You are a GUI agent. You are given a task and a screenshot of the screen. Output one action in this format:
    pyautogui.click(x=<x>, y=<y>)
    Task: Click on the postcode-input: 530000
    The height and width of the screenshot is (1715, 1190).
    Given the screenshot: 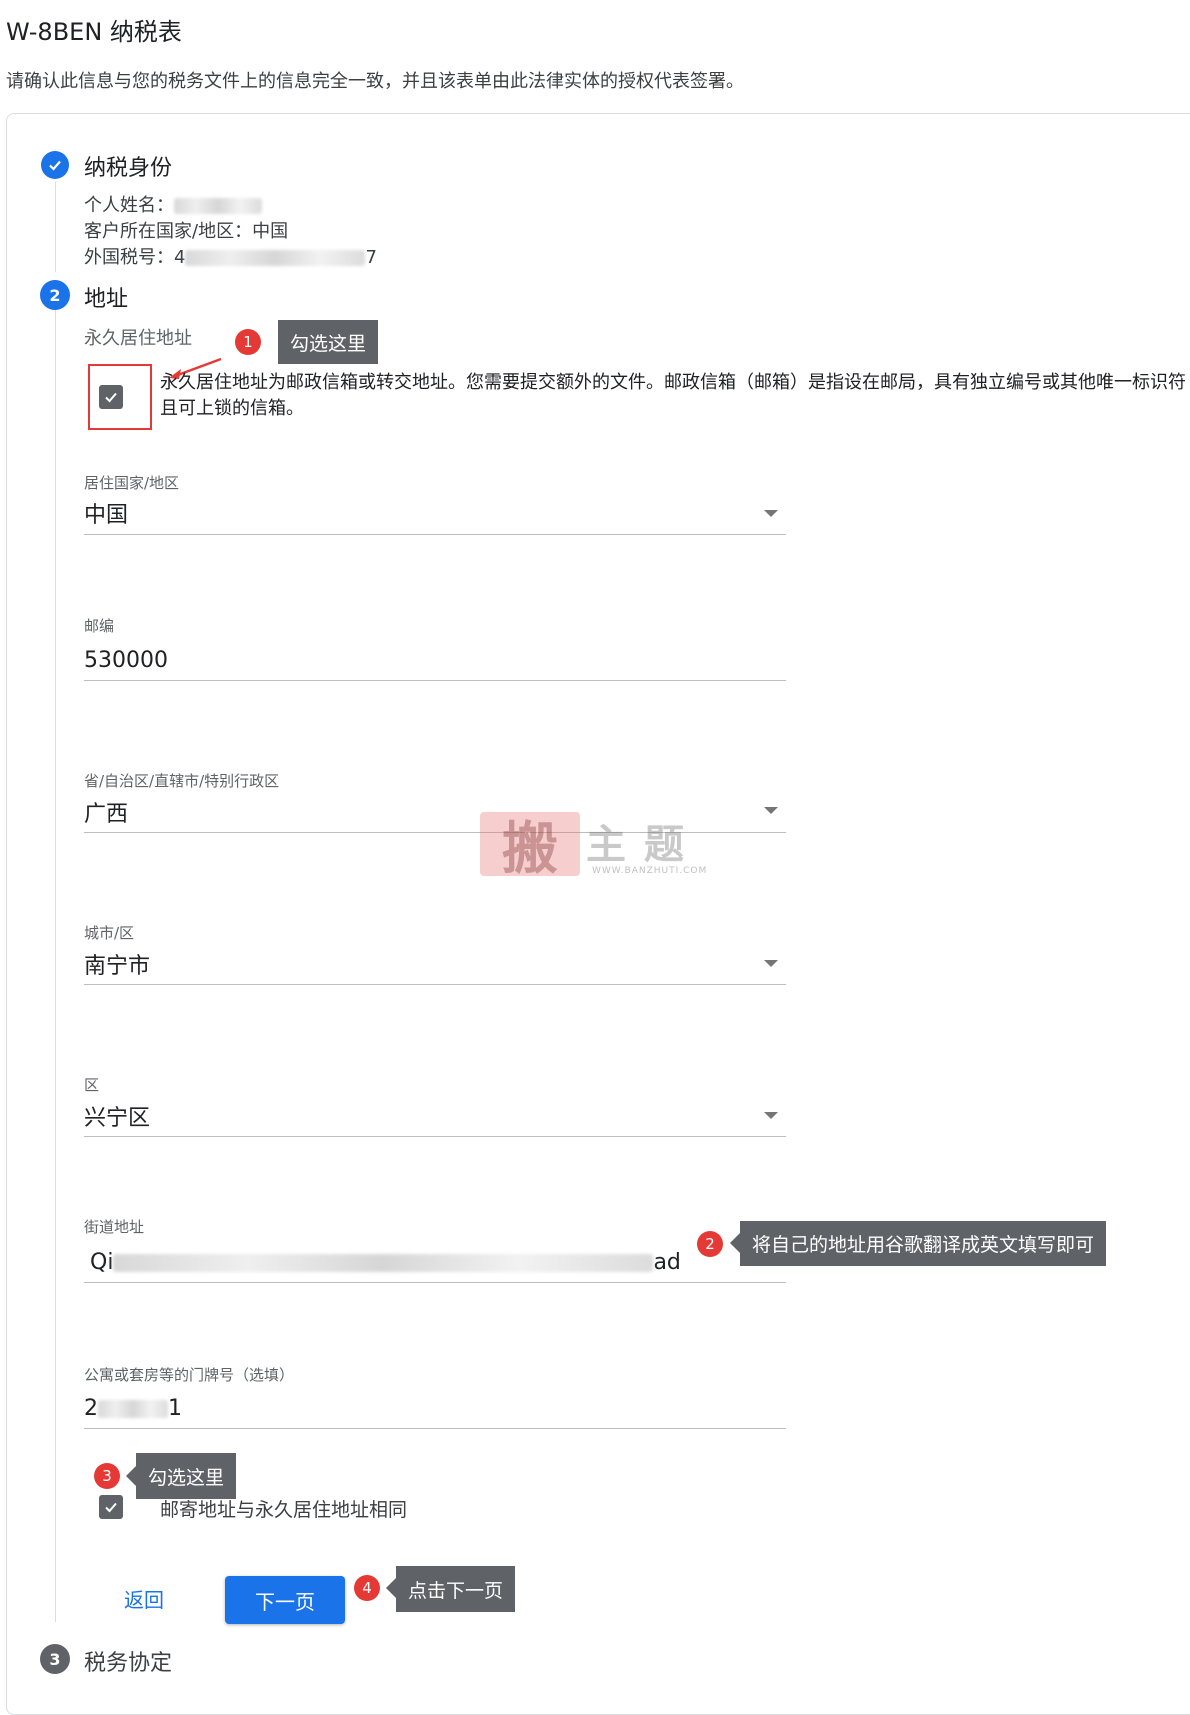 What is the action you would take?
    pyautogui.click(x=126, y=660)
    